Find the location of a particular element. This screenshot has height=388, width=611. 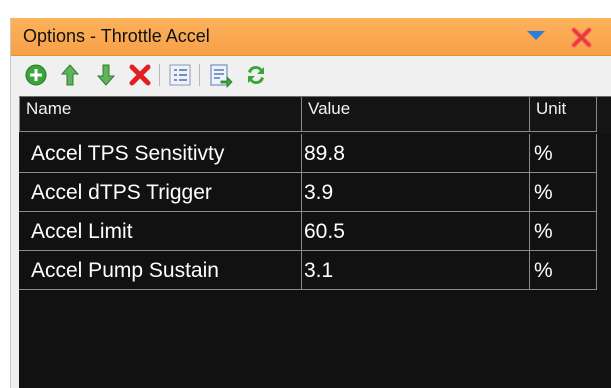

cell-name: Accel dTPS Trigger is located at coordinates (160, 192).